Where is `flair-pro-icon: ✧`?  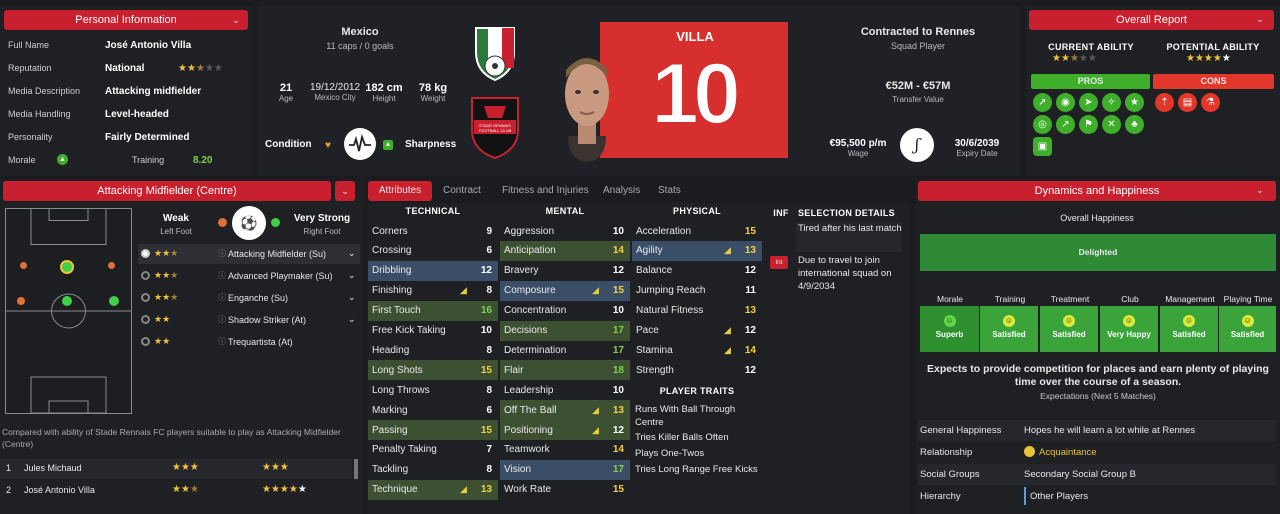 flair-pro-icon: ✧ is located at coordinates (1111, 102).